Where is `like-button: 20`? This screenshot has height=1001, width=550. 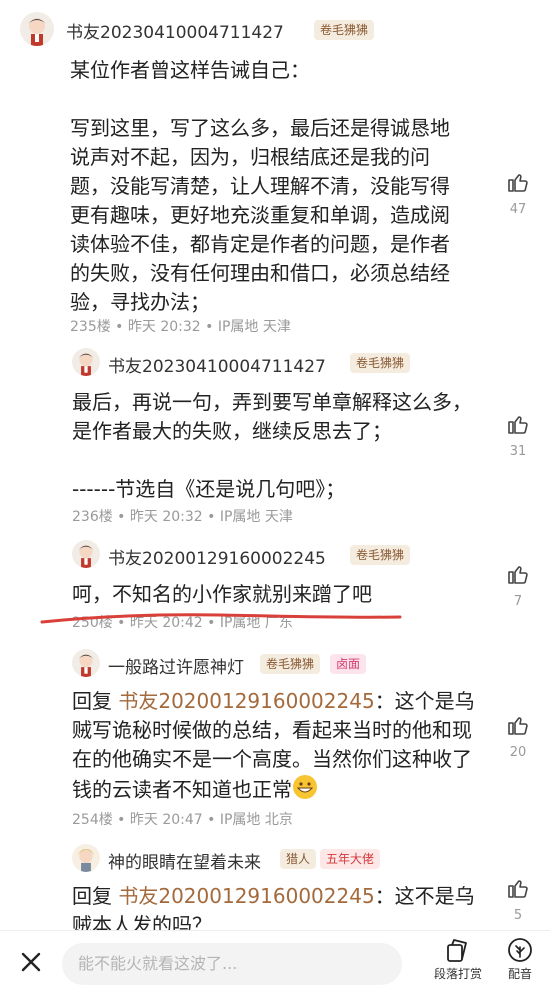
like-button: 20 is located at coordinates (518, 736).